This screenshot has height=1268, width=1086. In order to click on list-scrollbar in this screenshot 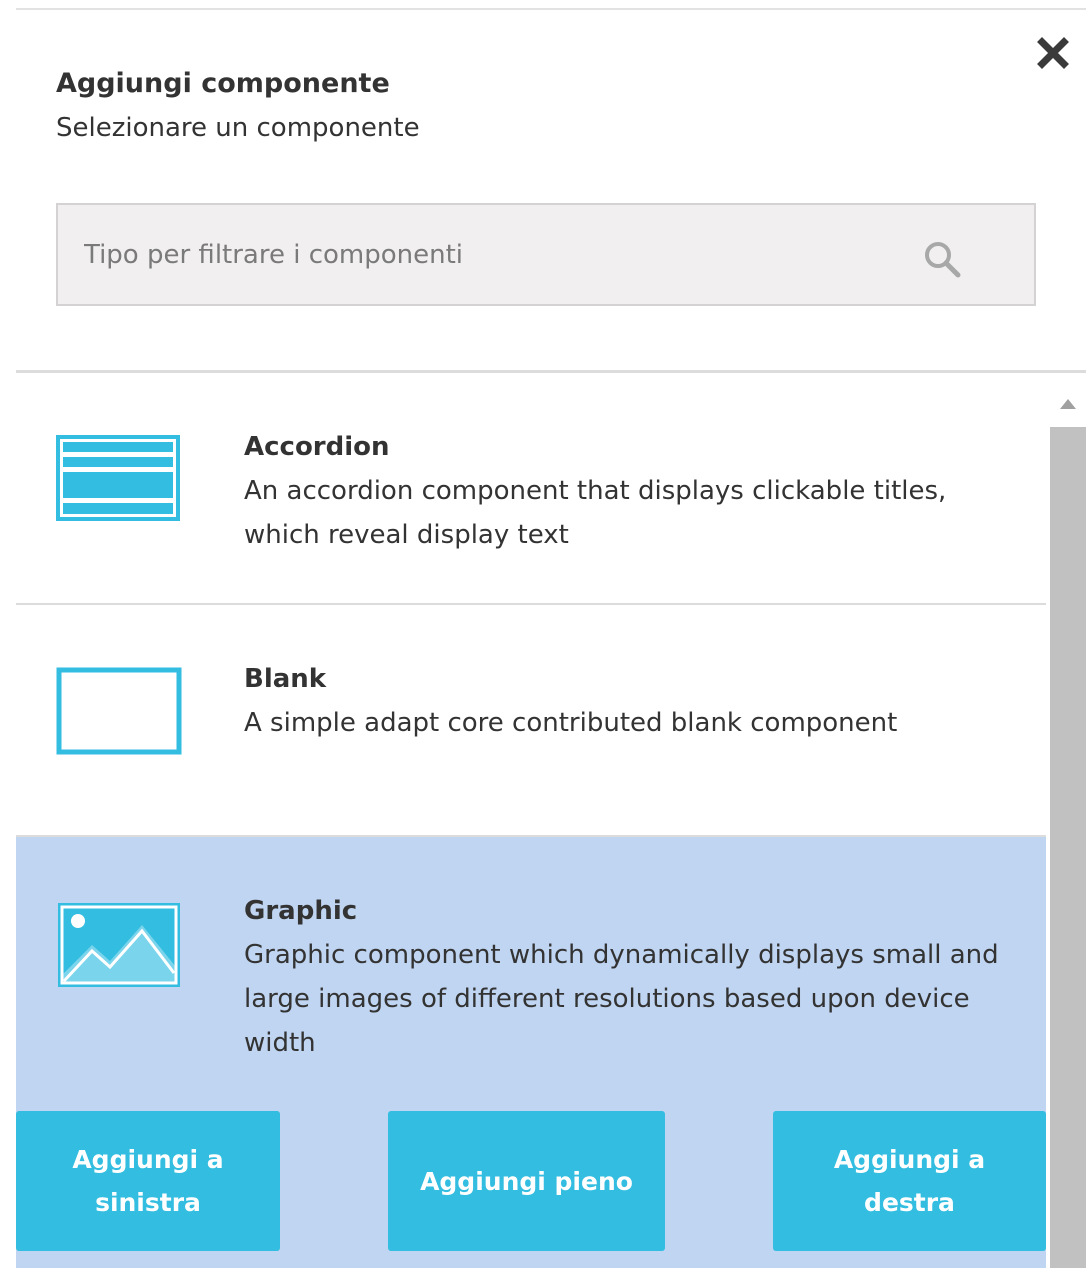, I will do `click(1068, 820)`.